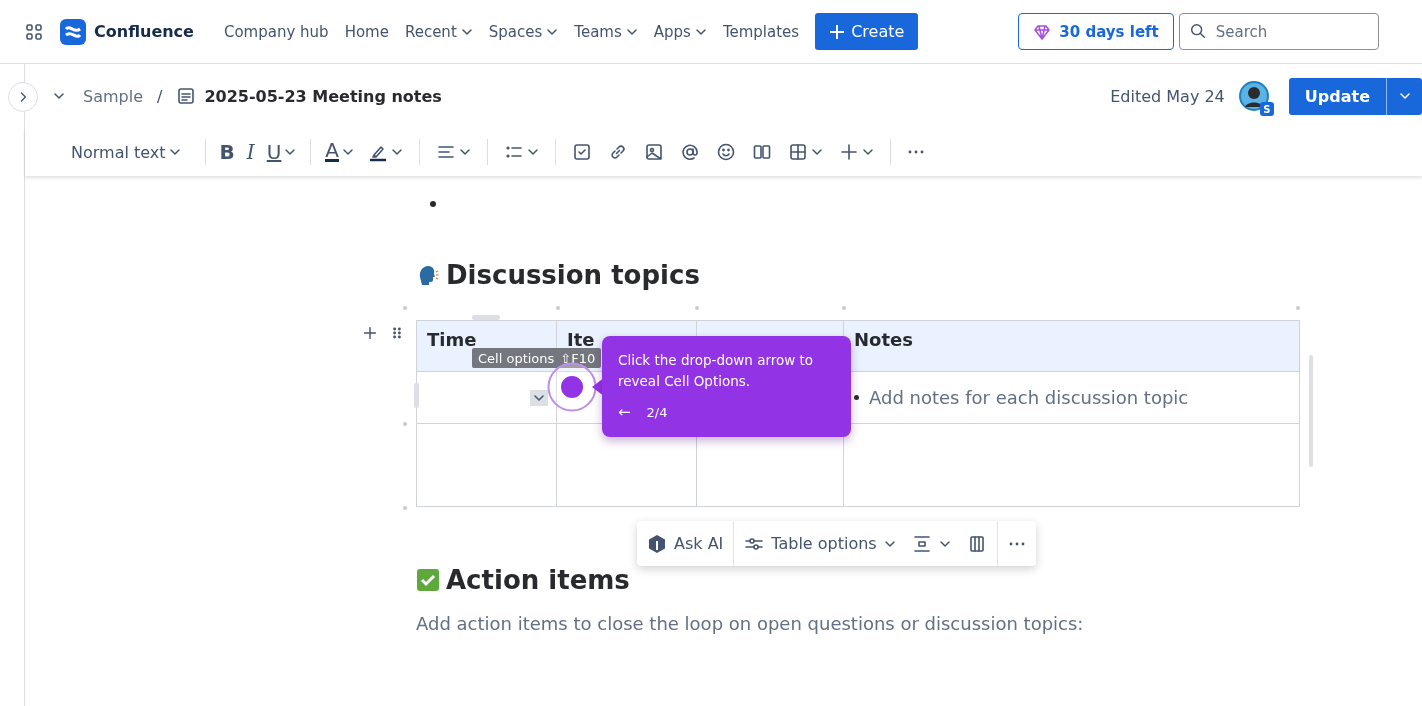 This screenshot has width=1422, height=706. Describe the element at coordinates (539, 397) in the screenshot. I see `cell-options-button` at that location.